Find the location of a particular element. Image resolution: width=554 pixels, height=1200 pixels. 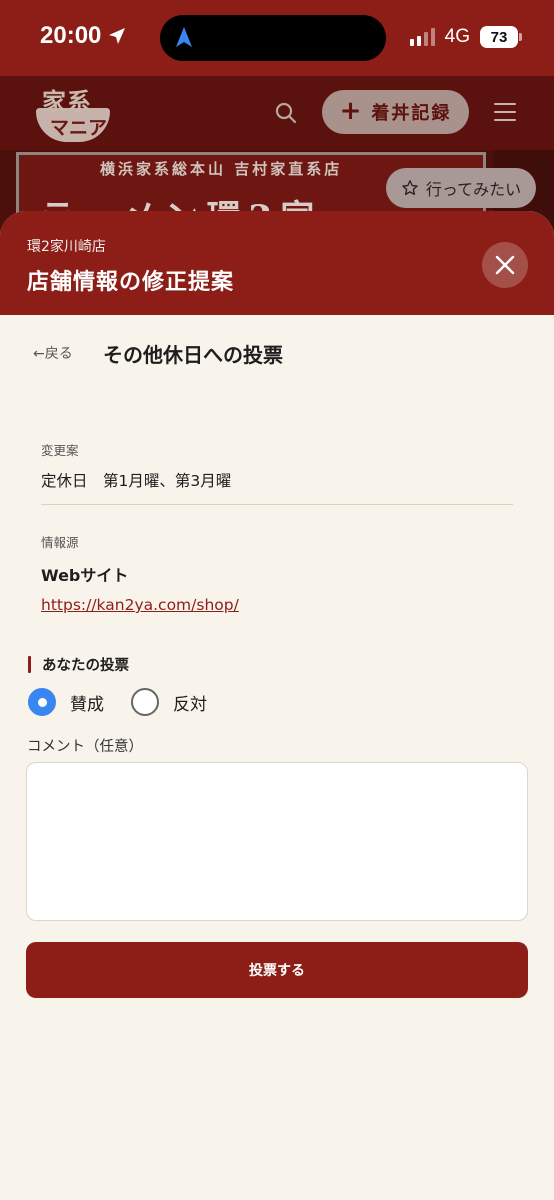

divider is located at coordinates (277, 504).